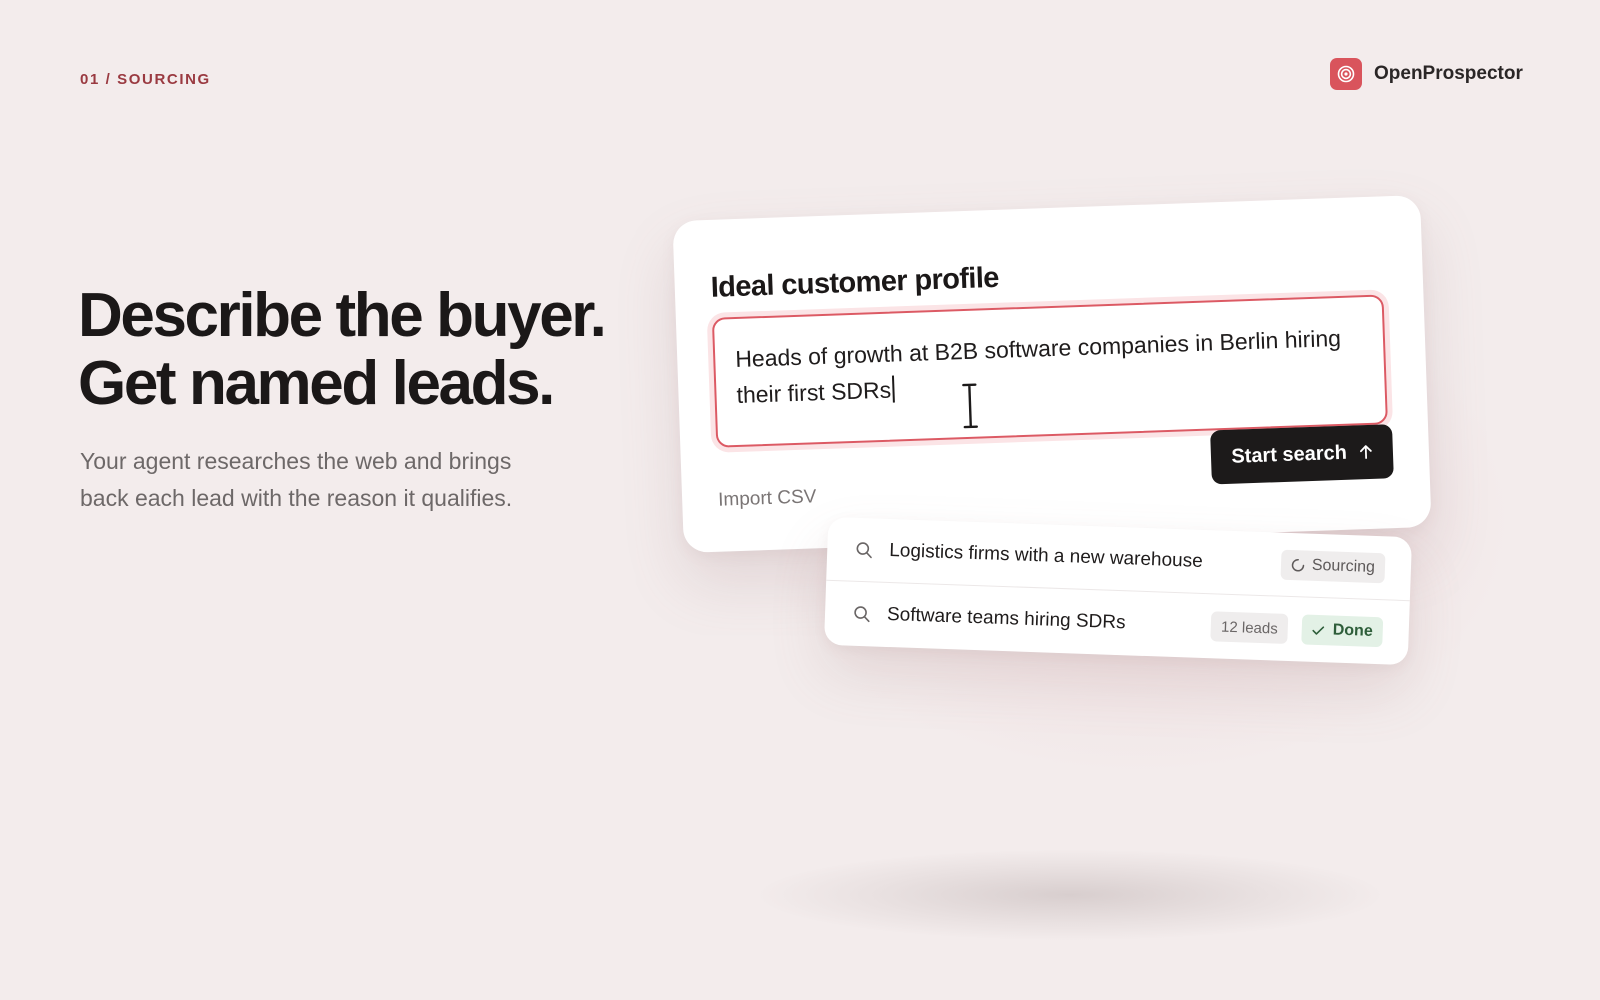 The image size is (1600, 1000). Describe the element at coordinates (1006, 618) in the screenshot. I see `search-query: Software teams hiring SDRs` at that location.